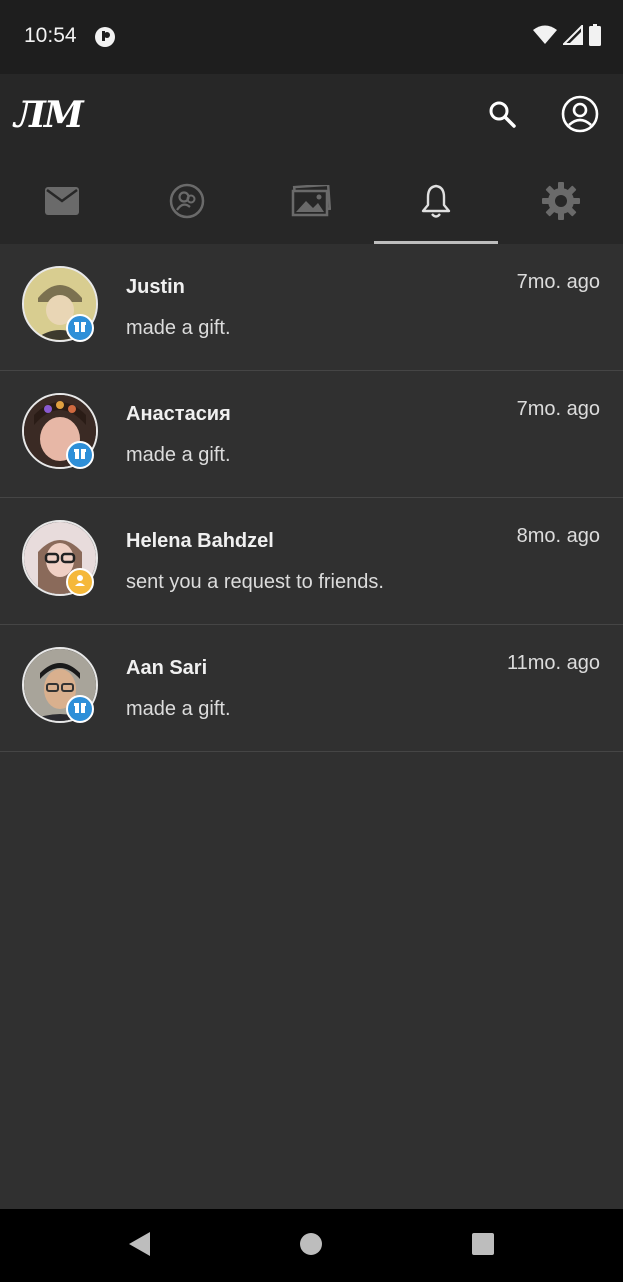 This screenshot has height=1282, width=623. I want to click on back-button, so click(139, 1246).